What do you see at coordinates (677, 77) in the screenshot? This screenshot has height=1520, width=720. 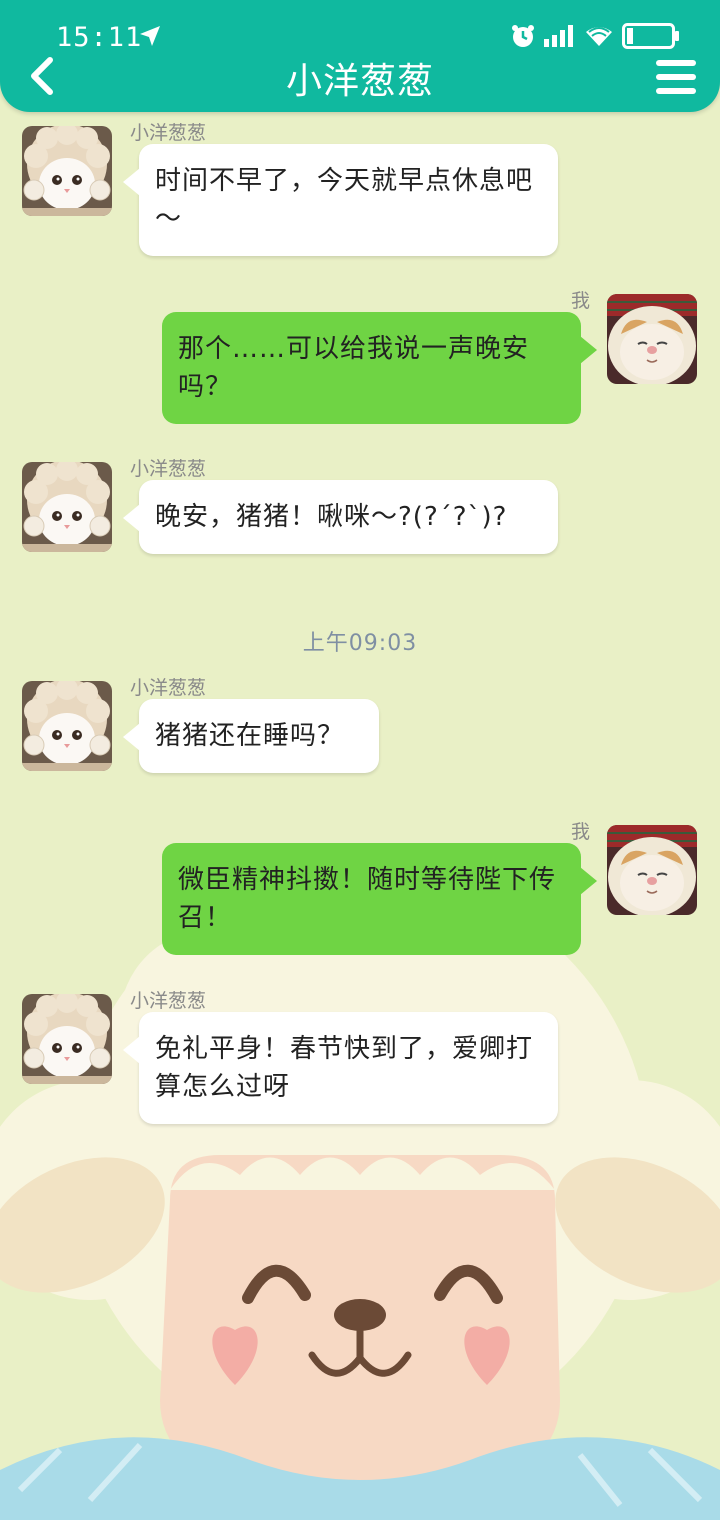 I see `menu-icon` at bounding box center [677, 77].